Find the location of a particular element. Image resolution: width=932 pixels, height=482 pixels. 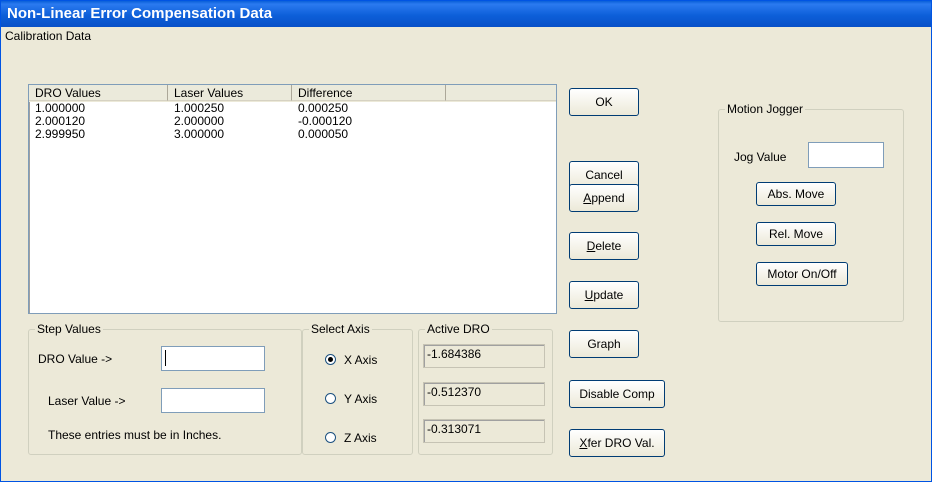

active-dro-x-readout: -1.684386 is located at coordinates (484, 356).